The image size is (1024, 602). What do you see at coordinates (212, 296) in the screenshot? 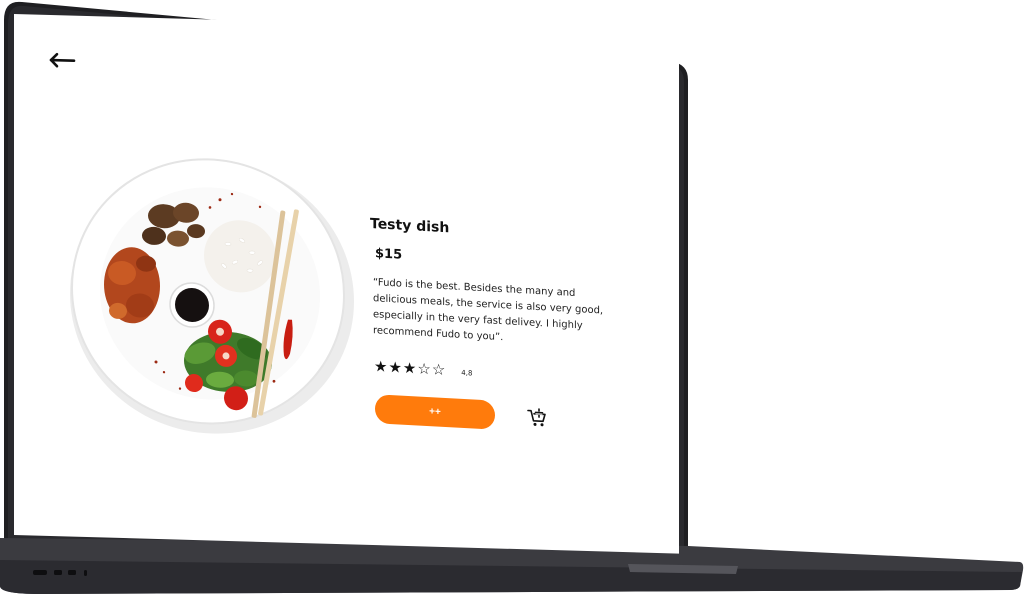
I see `dish-photo` at bounding box center [212, 296].